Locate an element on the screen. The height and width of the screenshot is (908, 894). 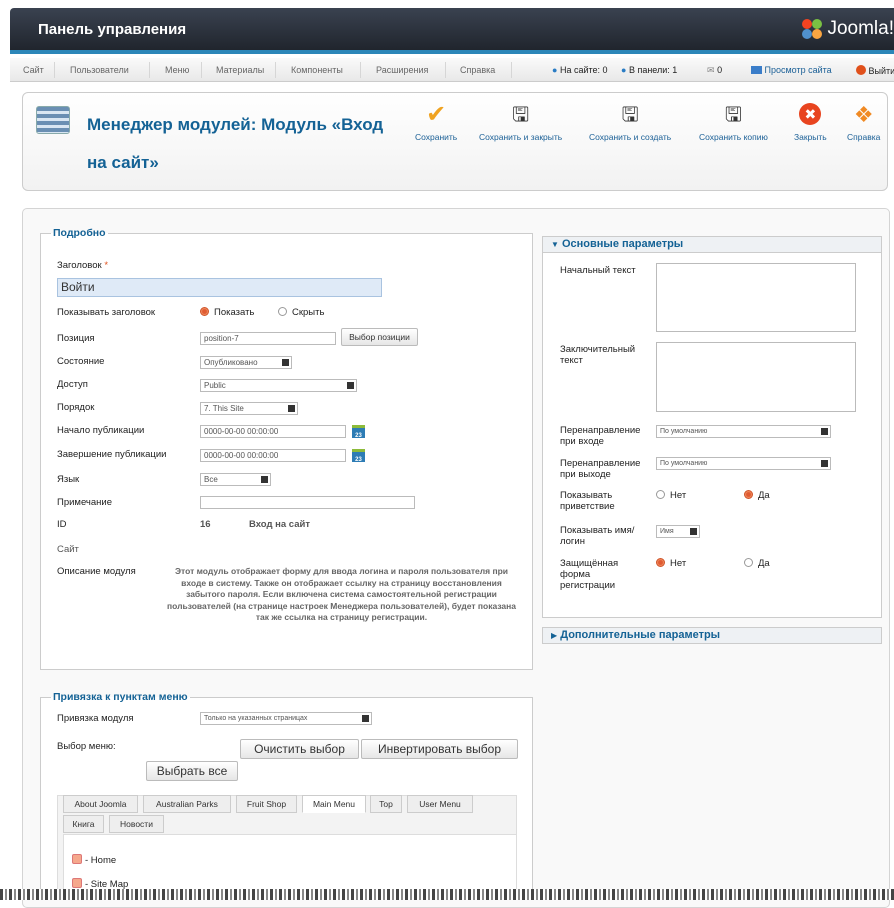
logout-link: Выйти is located at coordinates (875, 70).